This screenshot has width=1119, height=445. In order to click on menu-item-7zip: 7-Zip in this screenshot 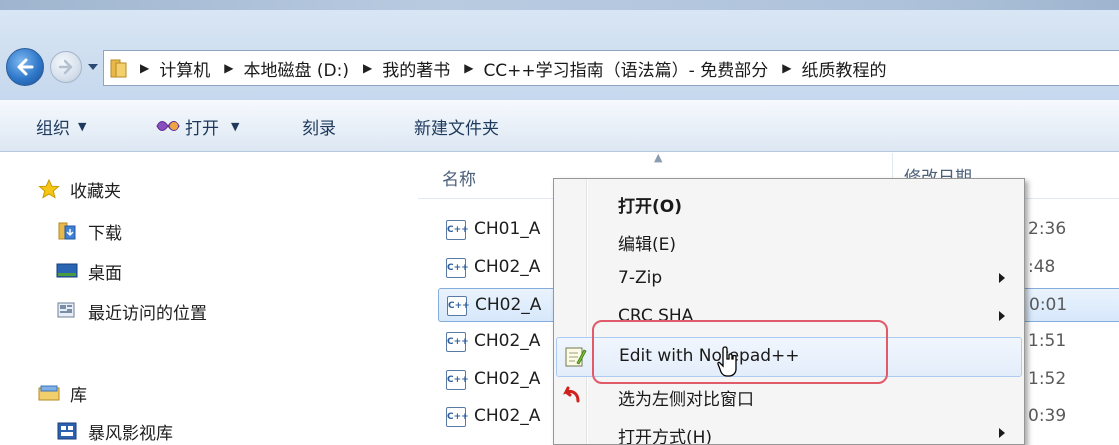, I will do `click(789, 279)`.